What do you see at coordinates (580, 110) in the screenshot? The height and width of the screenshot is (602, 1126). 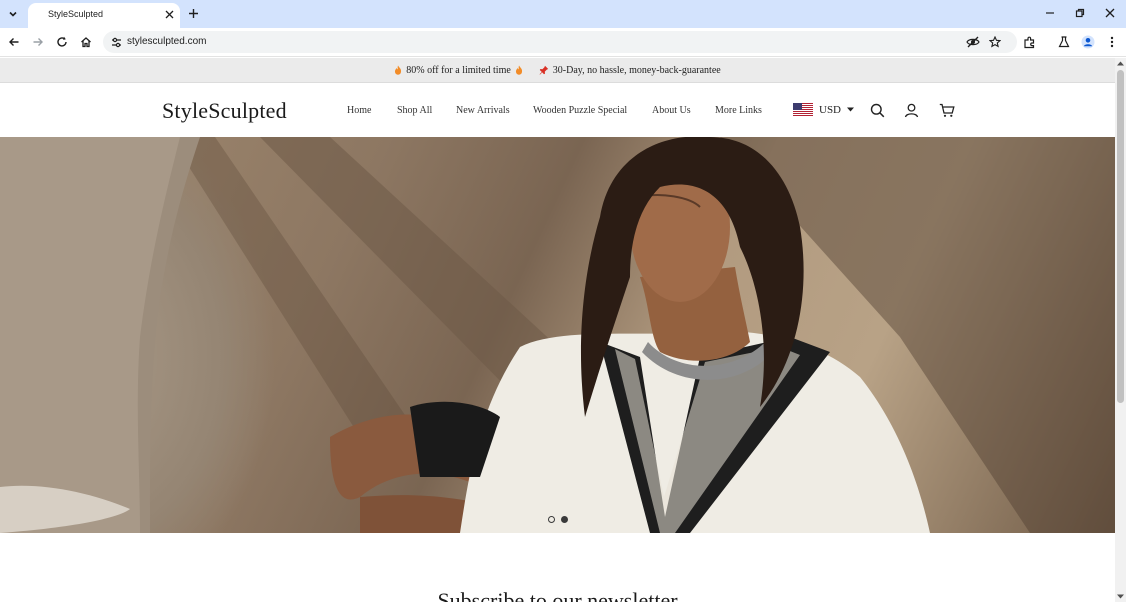 I see `nav-wooden-puzzle-special: Wooden Puzzle Special` at bounding box center [580, 110].